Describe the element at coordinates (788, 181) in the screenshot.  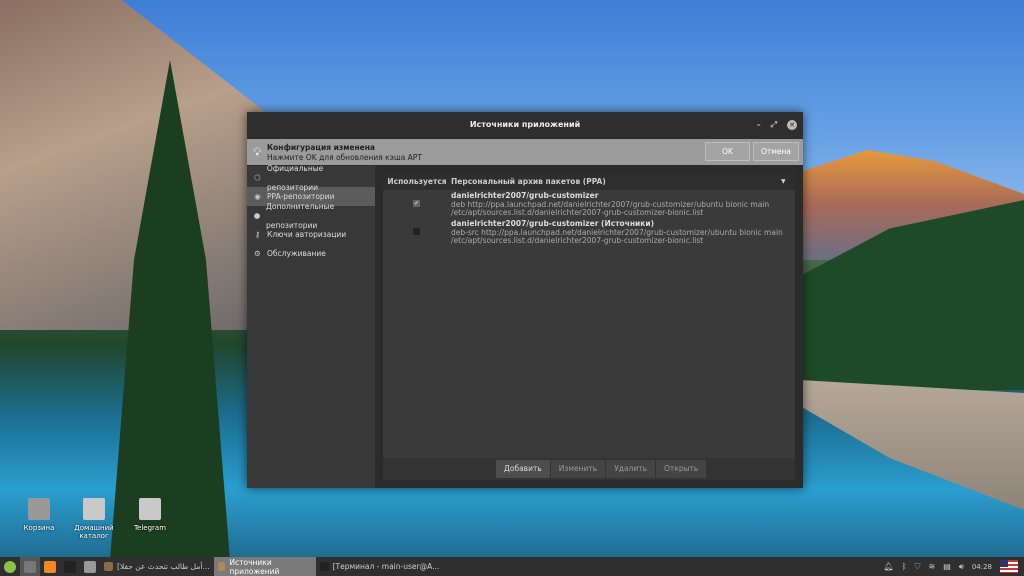
I see `chevron-down-icon: ▼` at that location.